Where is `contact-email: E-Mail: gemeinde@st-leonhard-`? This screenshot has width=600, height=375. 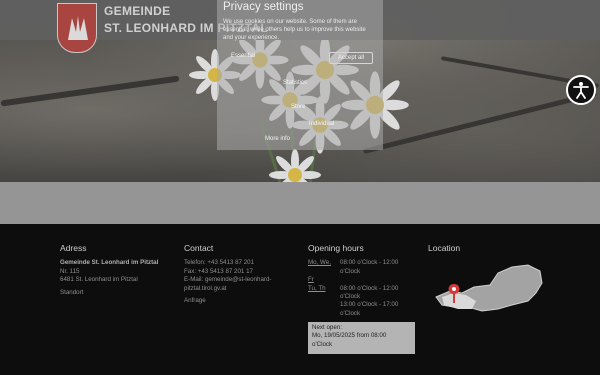
contact-email: E-Mail: gemeinde@st-leonhard- is located at coordinates (227, 280).